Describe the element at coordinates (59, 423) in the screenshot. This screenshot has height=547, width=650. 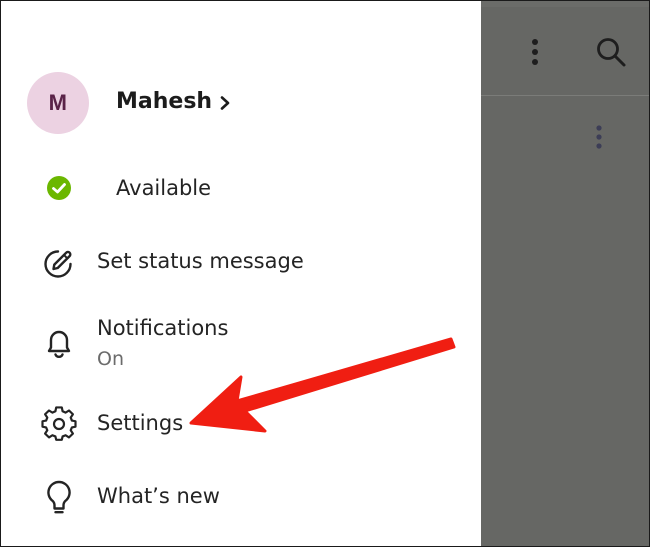
I see `gear-icon` at that location.